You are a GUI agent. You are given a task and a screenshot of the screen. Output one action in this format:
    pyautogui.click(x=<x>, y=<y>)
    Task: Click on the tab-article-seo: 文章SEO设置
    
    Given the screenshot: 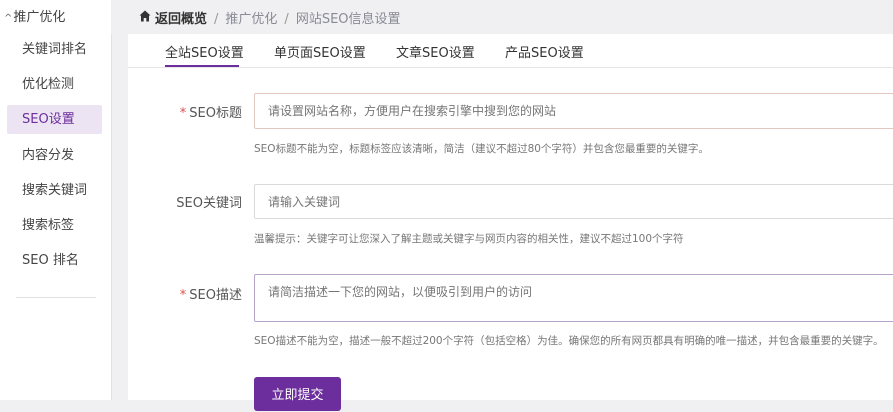 What is the action you would take?
    pyautogui.click(x=435, y=51)
    